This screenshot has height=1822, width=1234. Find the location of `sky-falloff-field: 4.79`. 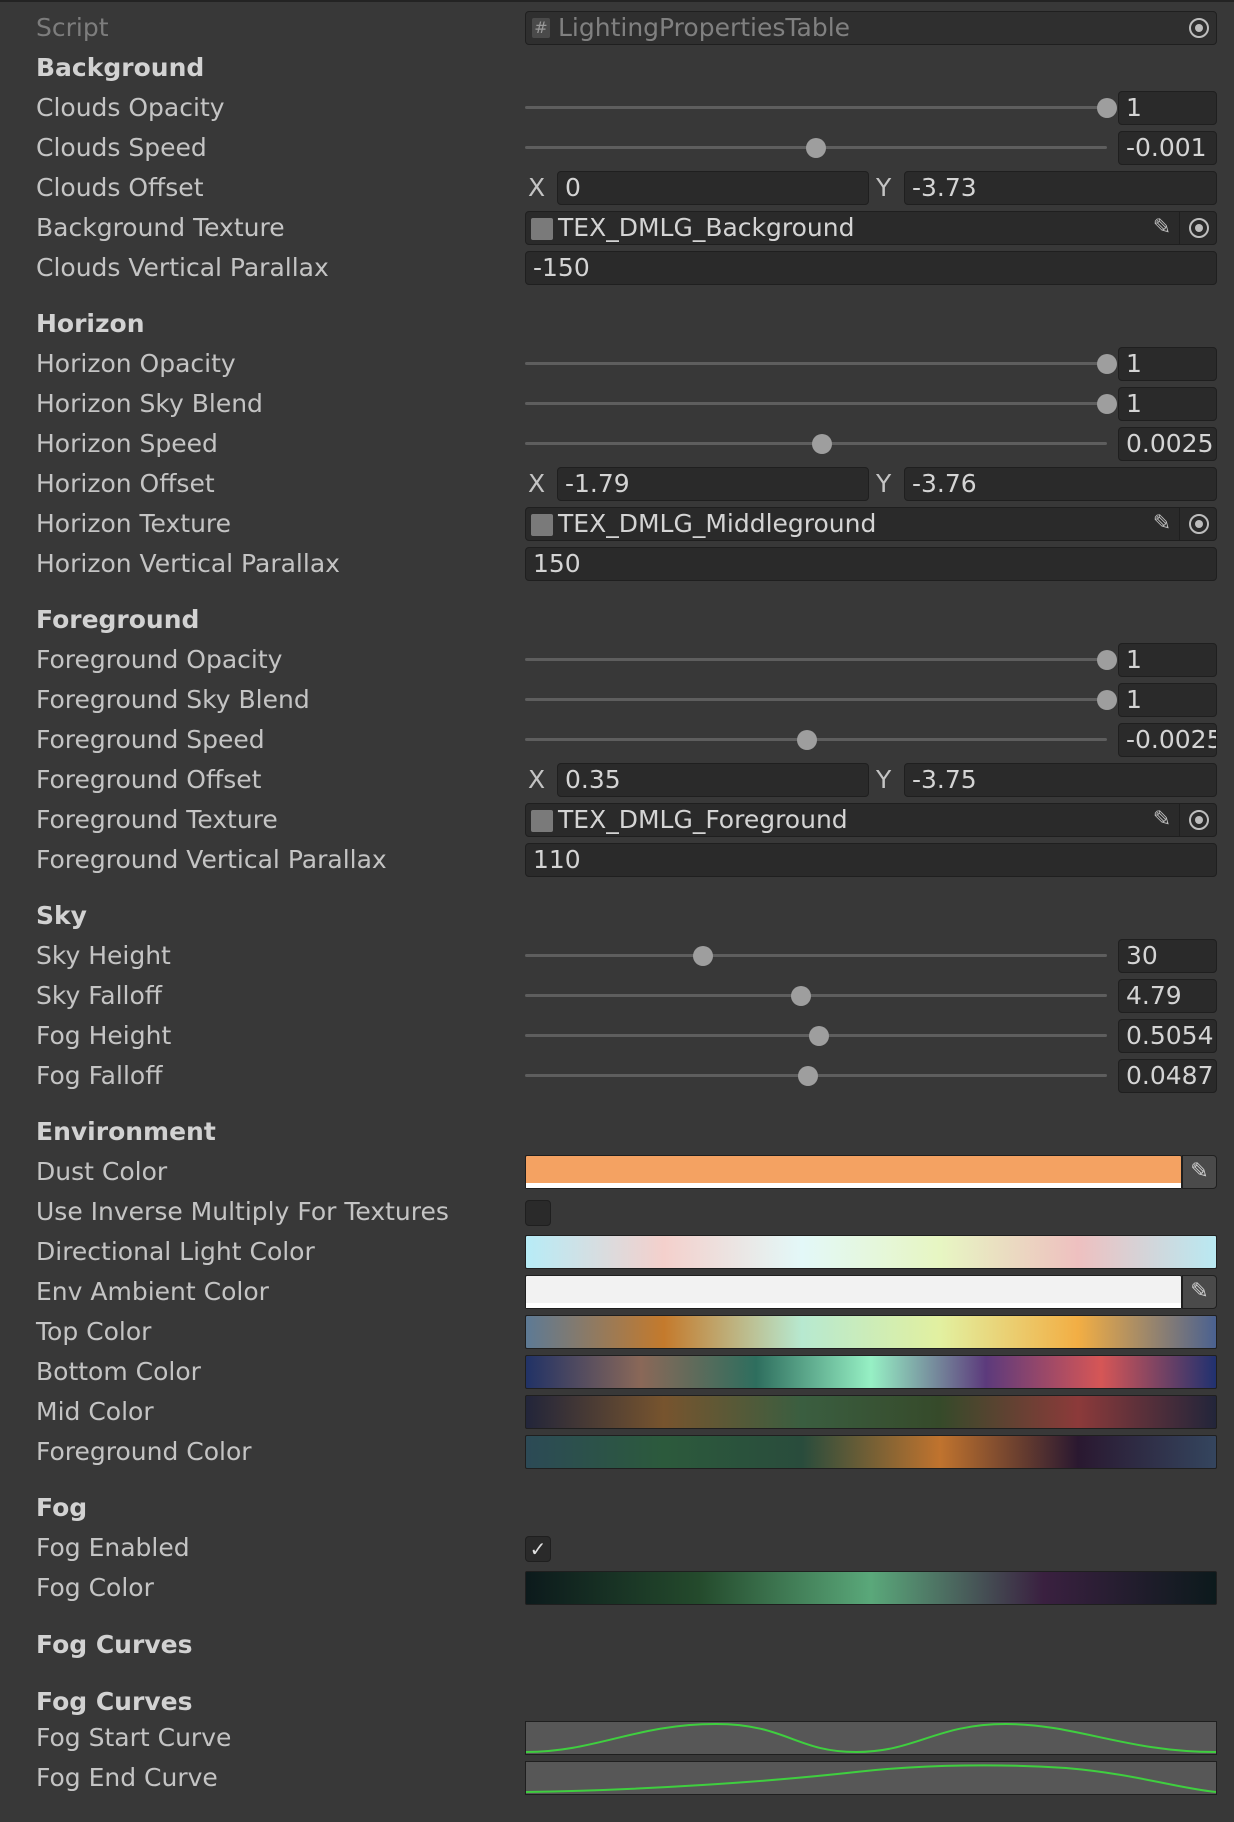

sky-falloff-field: 4.79 is located at coordinates (1167, 996).